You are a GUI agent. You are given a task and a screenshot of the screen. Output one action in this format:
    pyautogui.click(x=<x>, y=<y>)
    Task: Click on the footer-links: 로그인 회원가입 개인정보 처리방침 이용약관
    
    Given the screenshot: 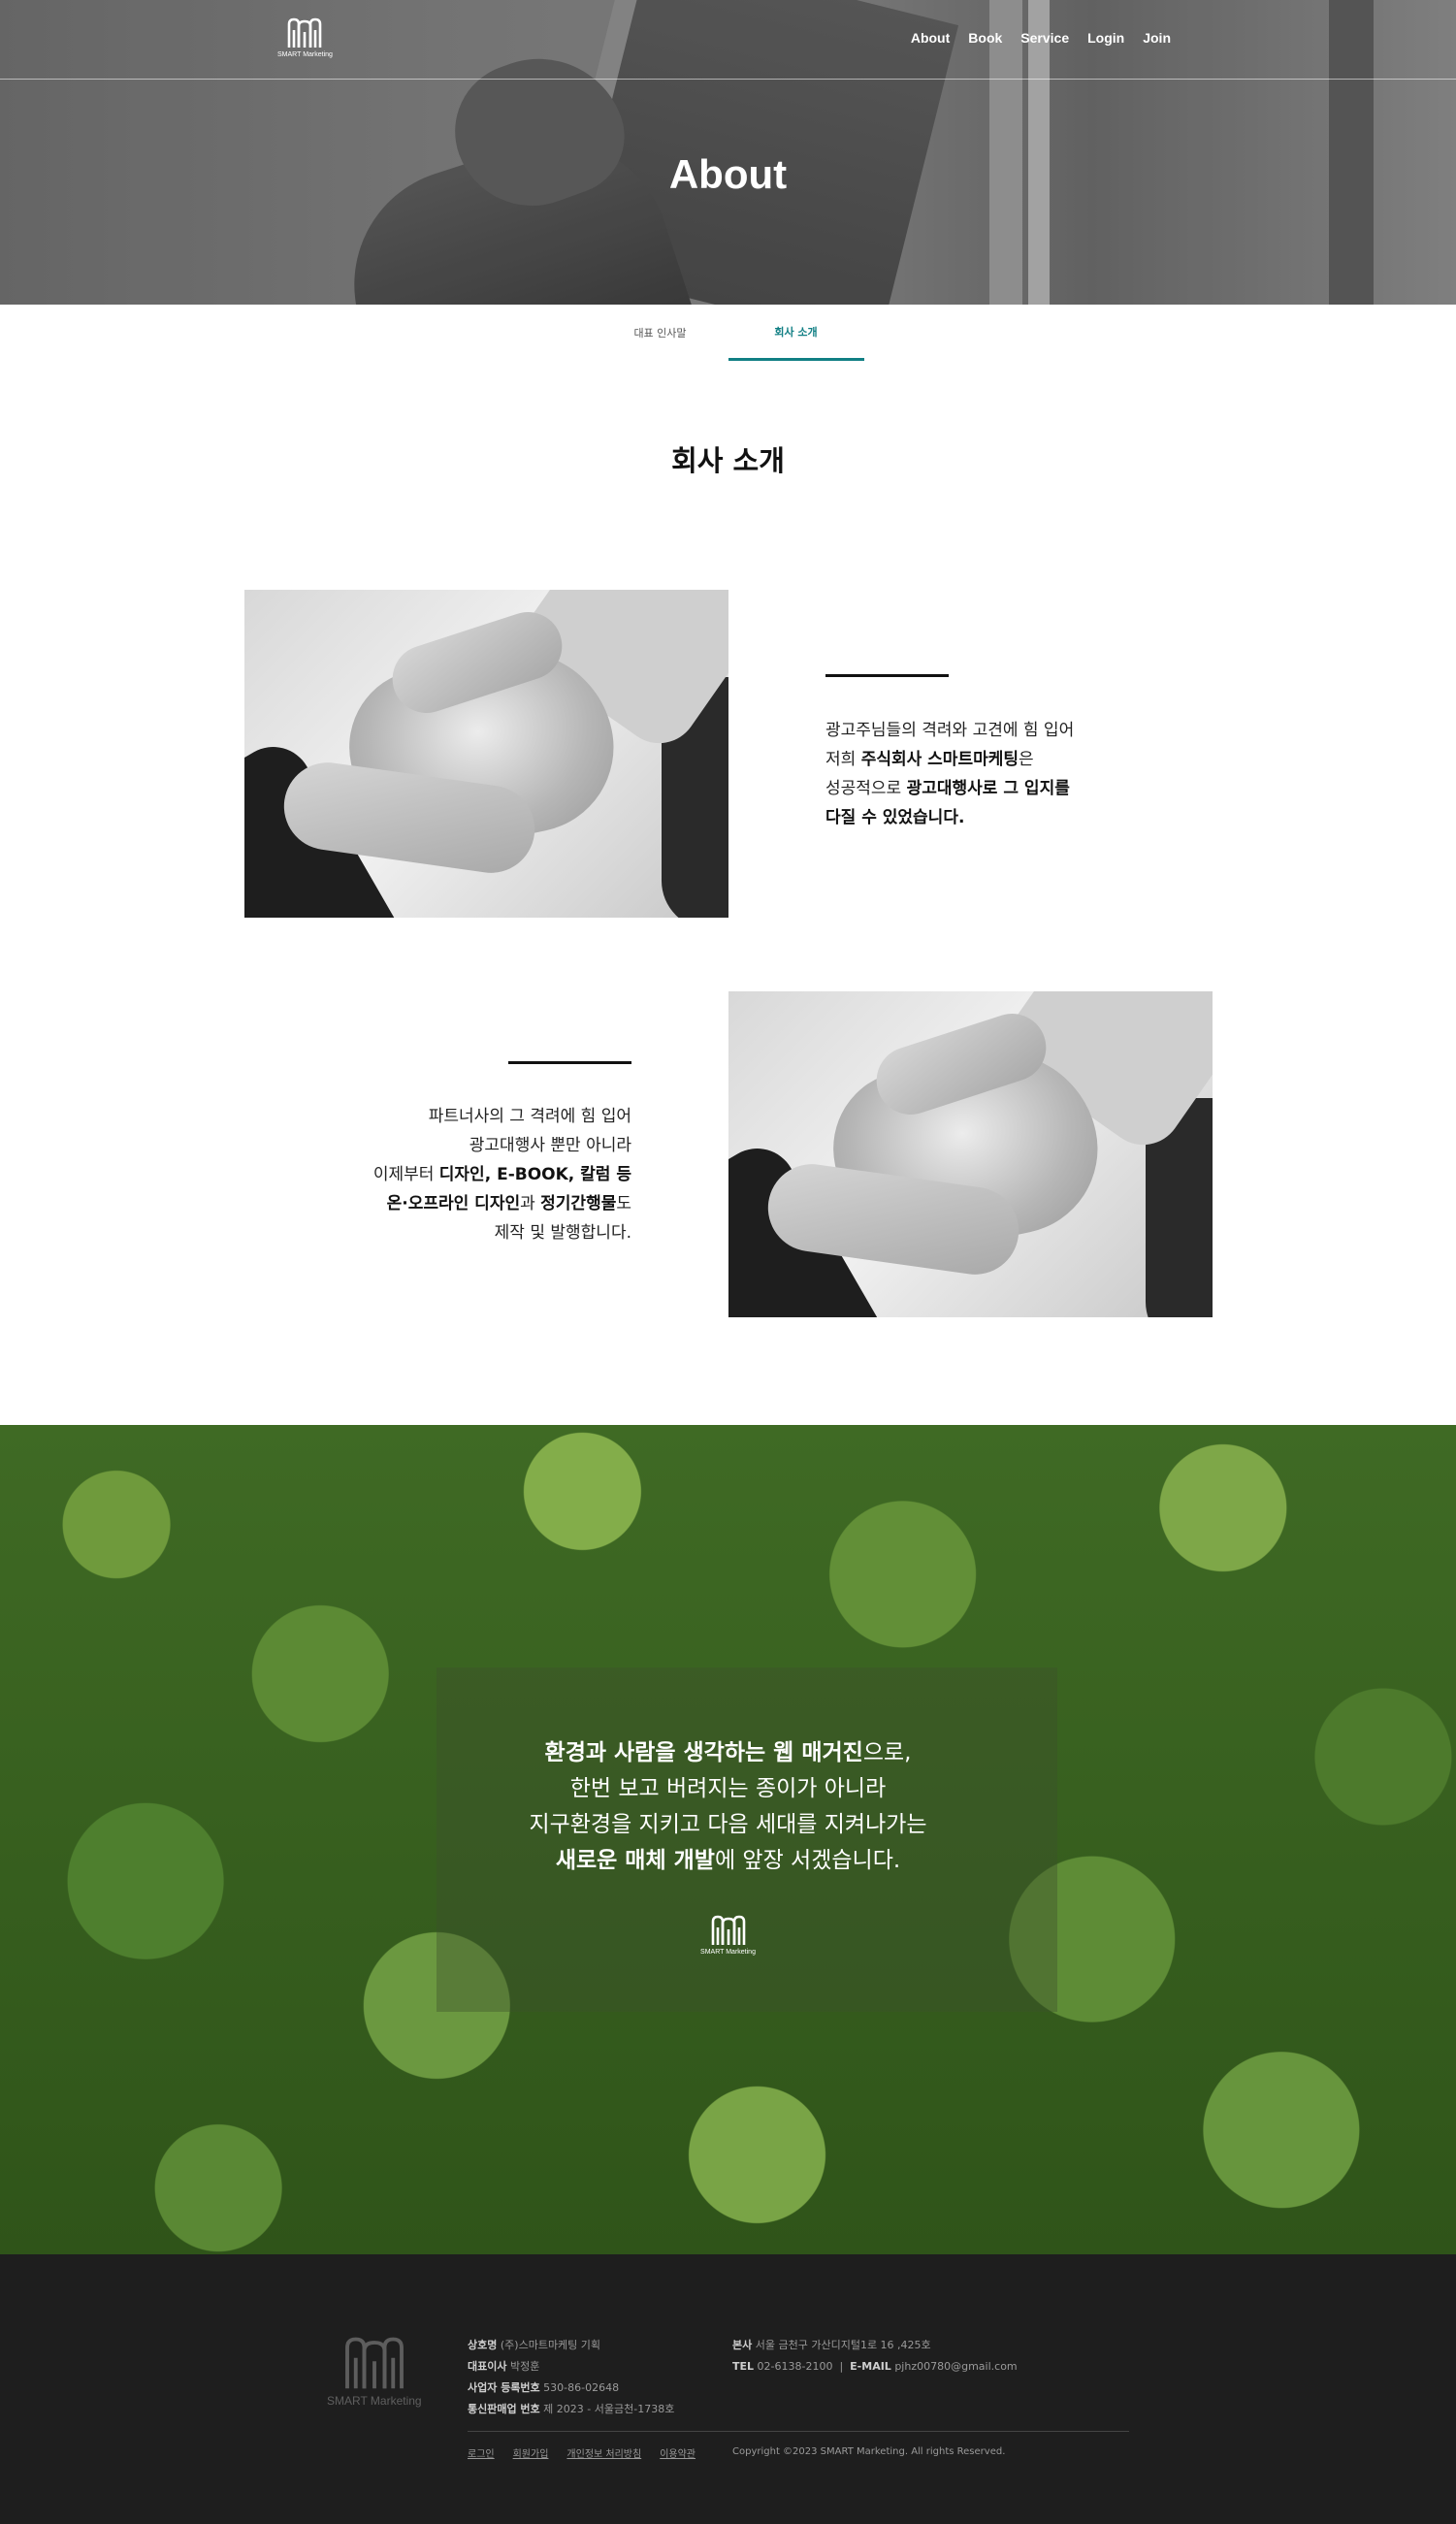 What is the action you would take?
    pyautogui.click(x=582, y=2452)
    